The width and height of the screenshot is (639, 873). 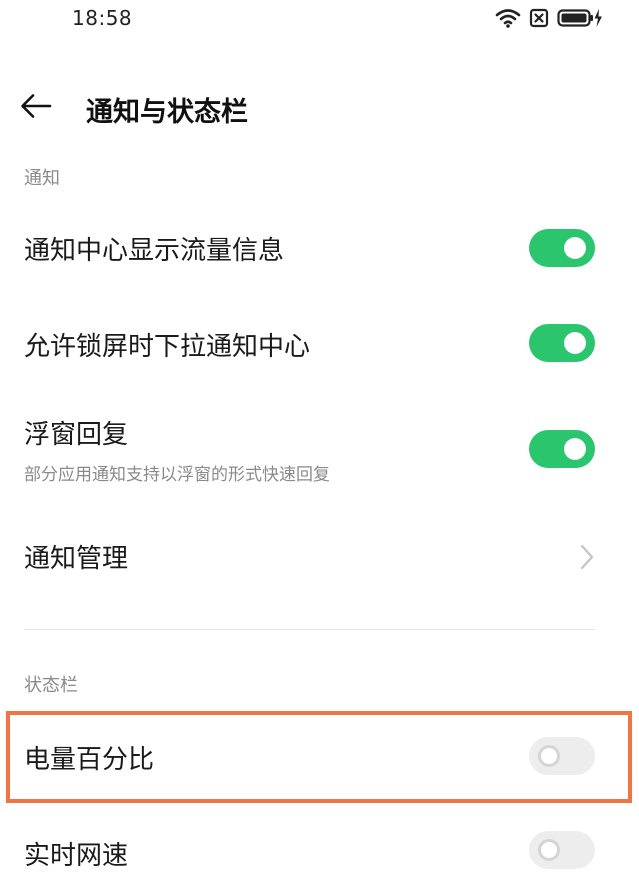 I want to click on arrow-left-icon, so click(x=36, y=108).